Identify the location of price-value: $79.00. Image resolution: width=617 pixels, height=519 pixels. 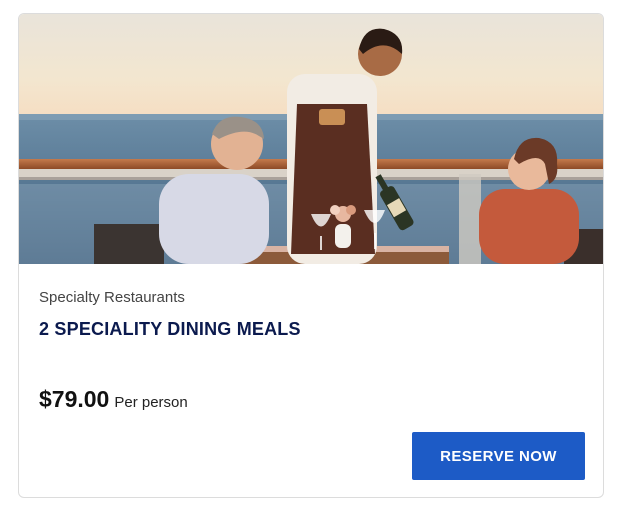
(74, 399).